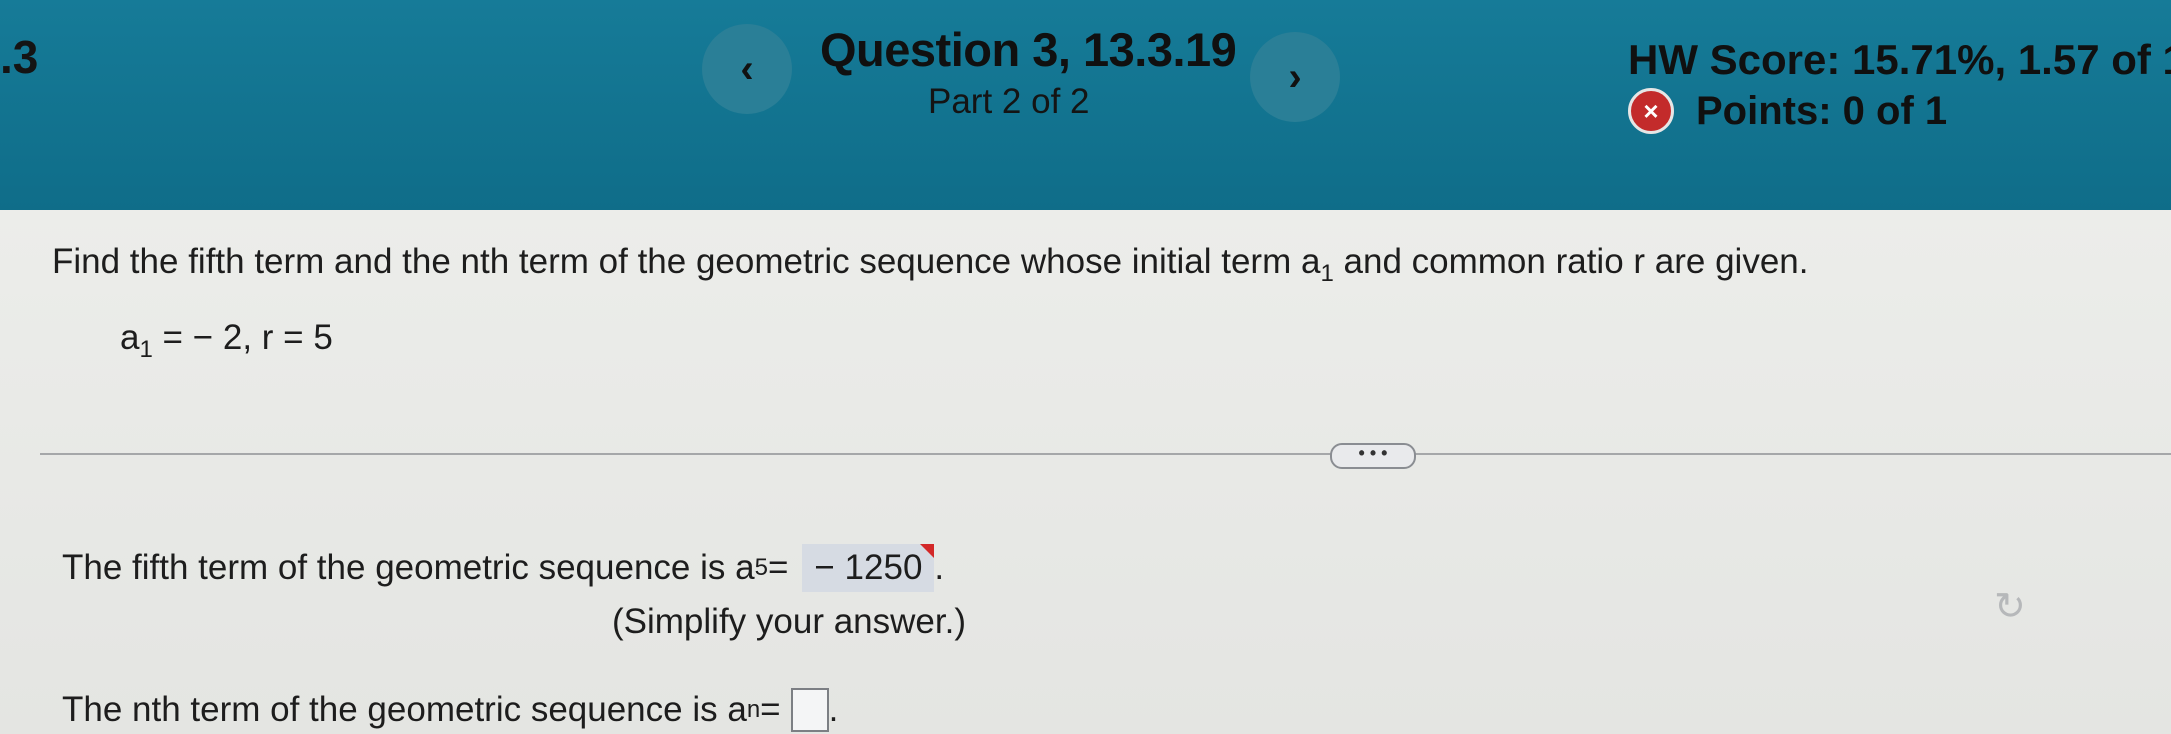 The image size is (2171, 734). I want to click on next-question-button: ›, so click(1295, 77).